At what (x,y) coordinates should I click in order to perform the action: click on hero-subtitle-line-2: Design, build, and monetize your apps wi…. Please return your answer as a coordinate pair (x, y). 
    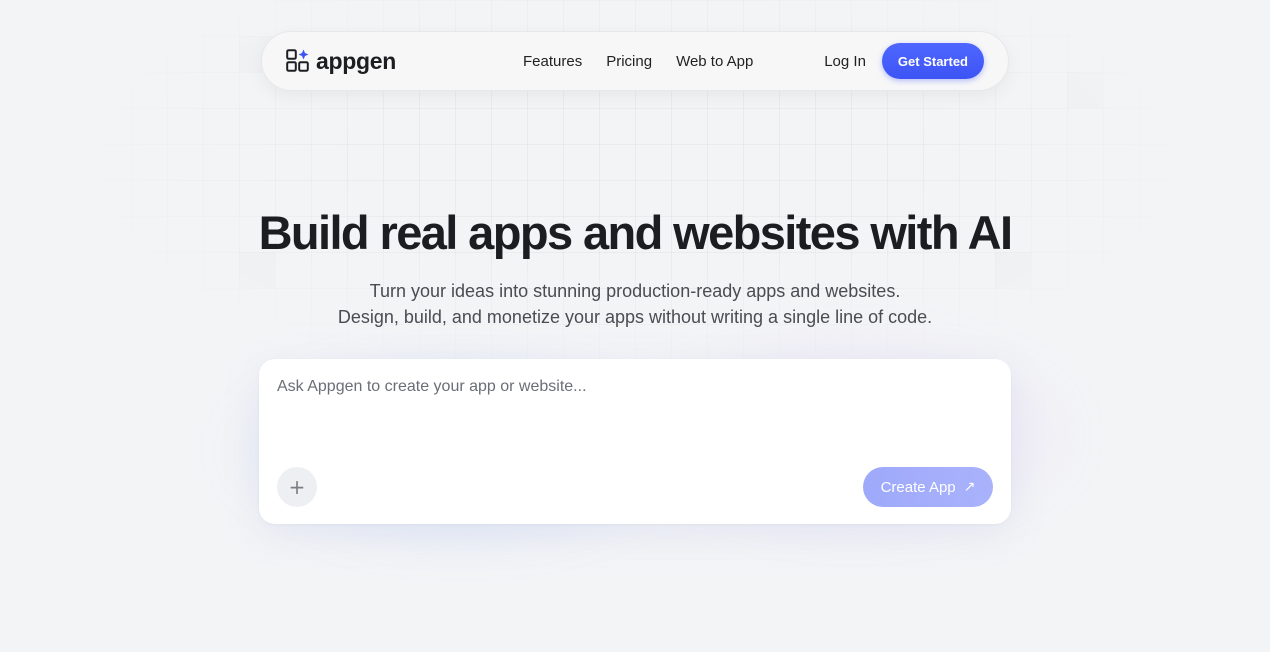
    Looking at the image, I should click on (635, 317).